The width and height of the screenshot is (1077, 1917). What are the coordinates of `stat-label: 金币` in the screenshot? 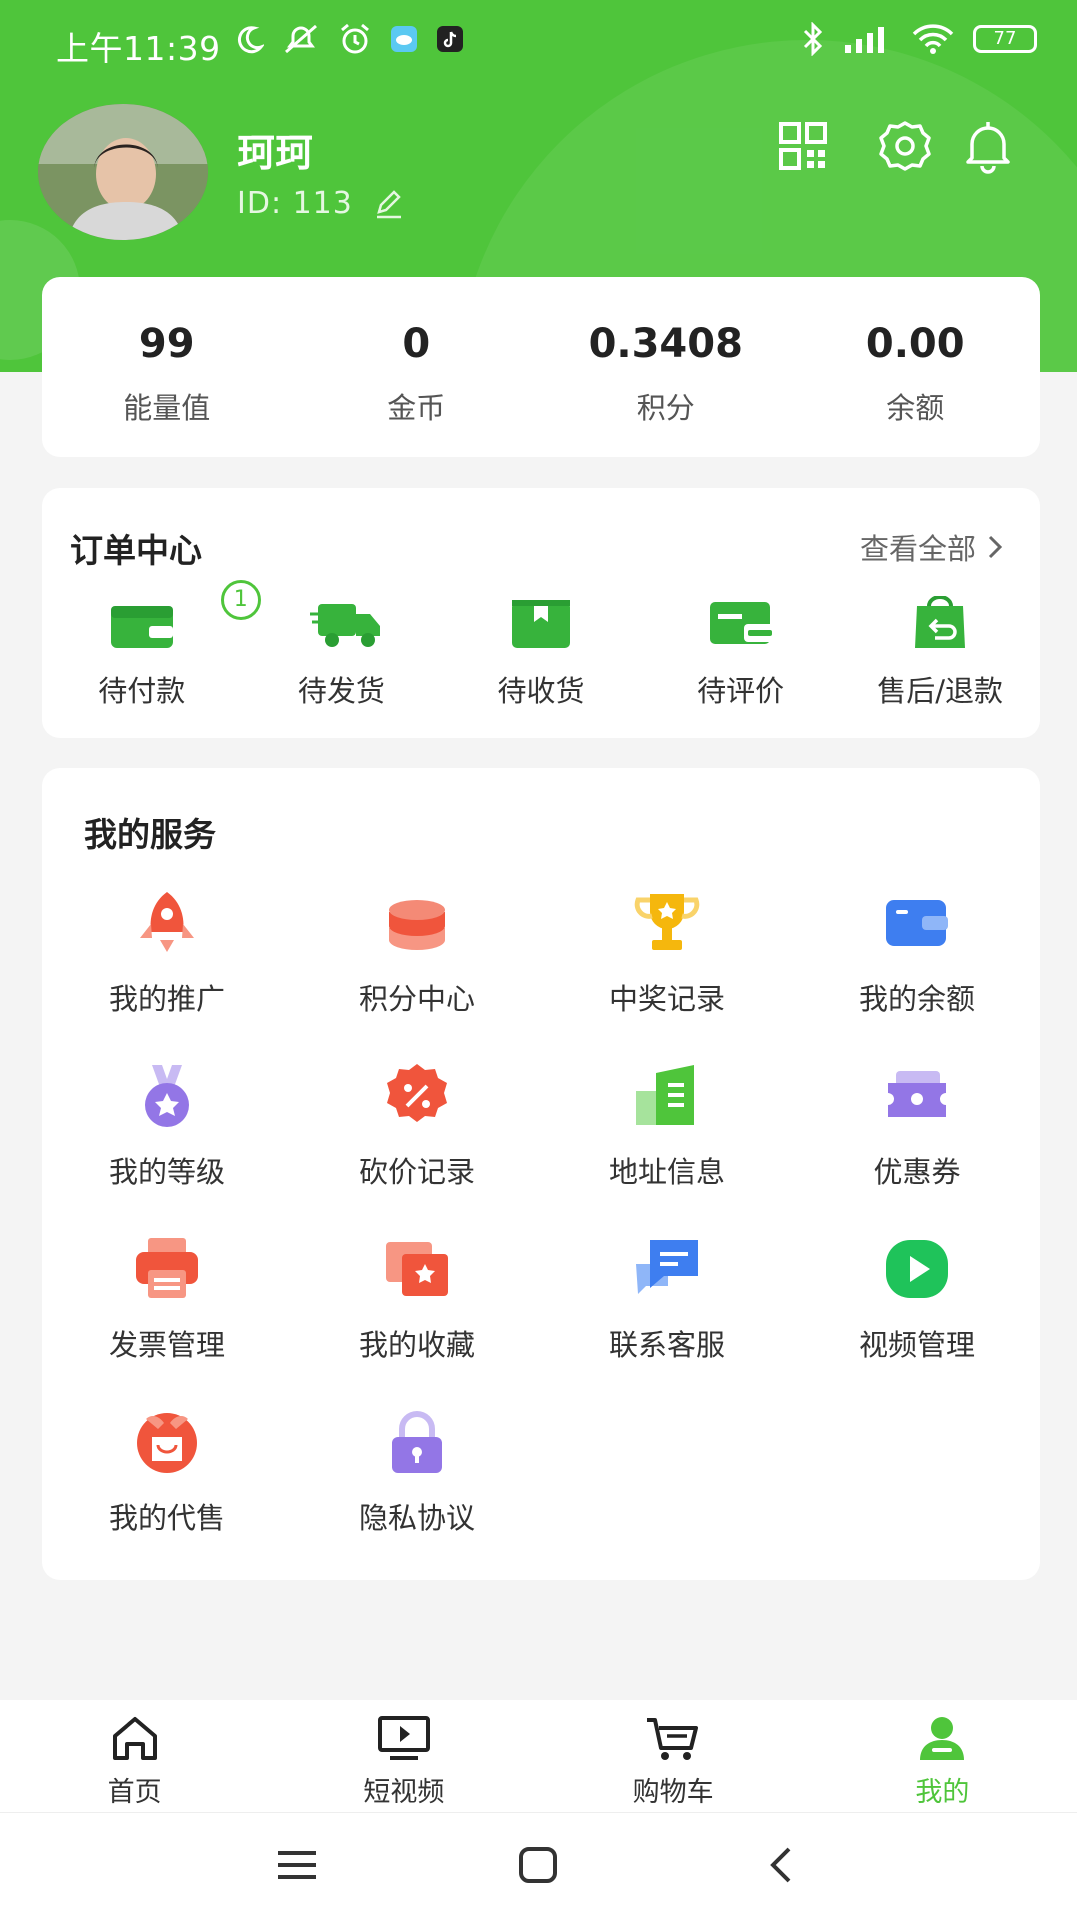 It's located at (416, 408).